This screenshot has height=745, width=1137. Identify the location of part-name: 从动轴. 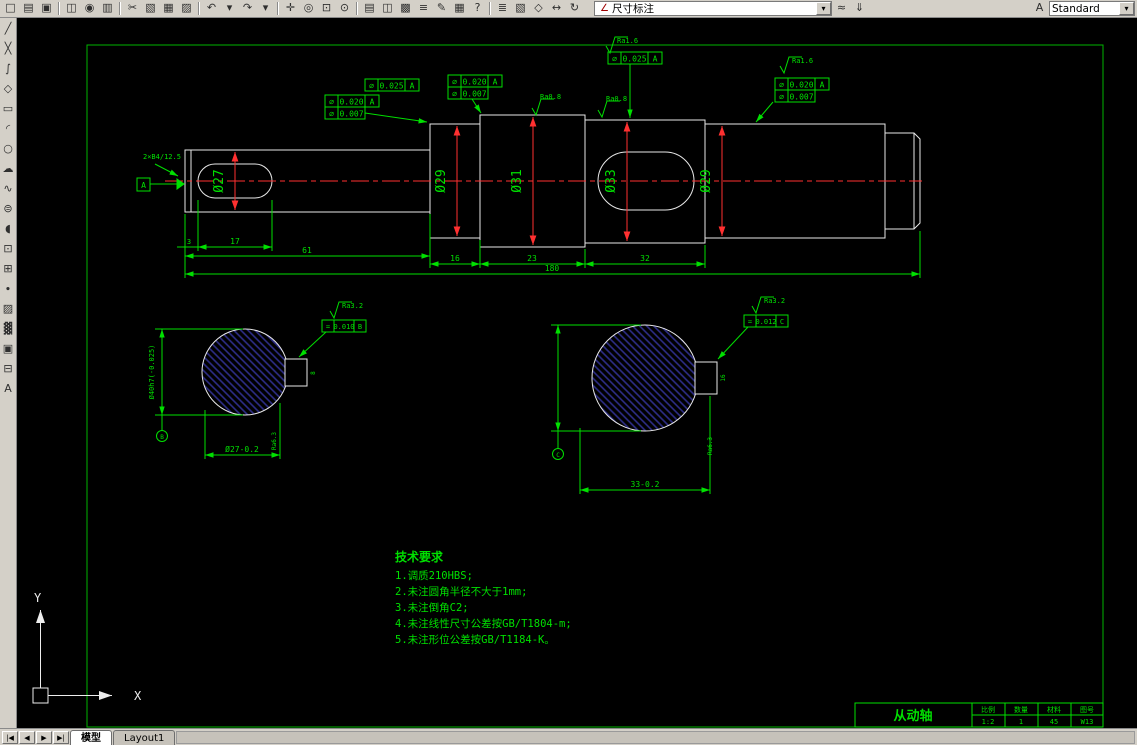
(912, 716).